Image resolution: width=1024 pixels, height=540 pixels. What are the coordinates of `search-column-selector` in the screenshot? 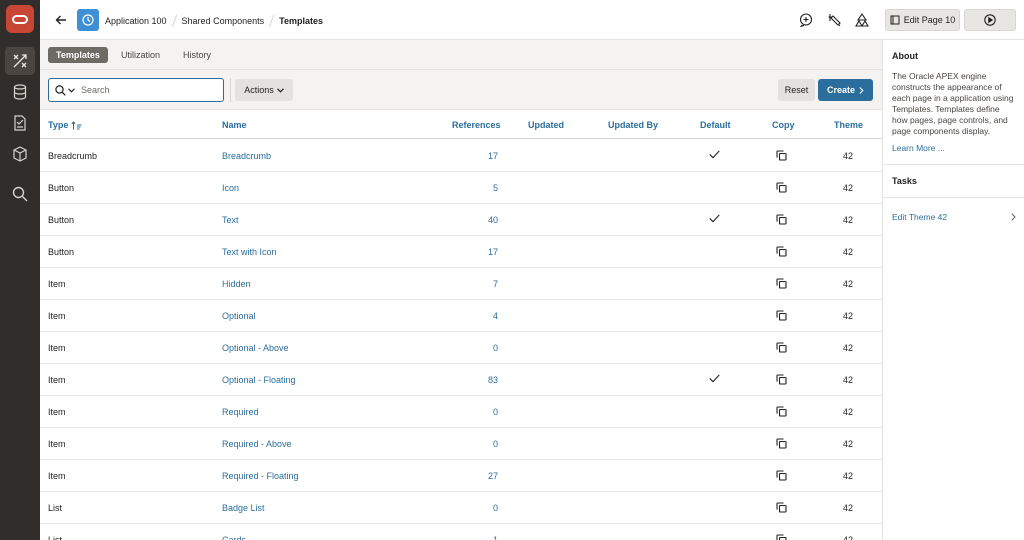 It's located at (65, 90).